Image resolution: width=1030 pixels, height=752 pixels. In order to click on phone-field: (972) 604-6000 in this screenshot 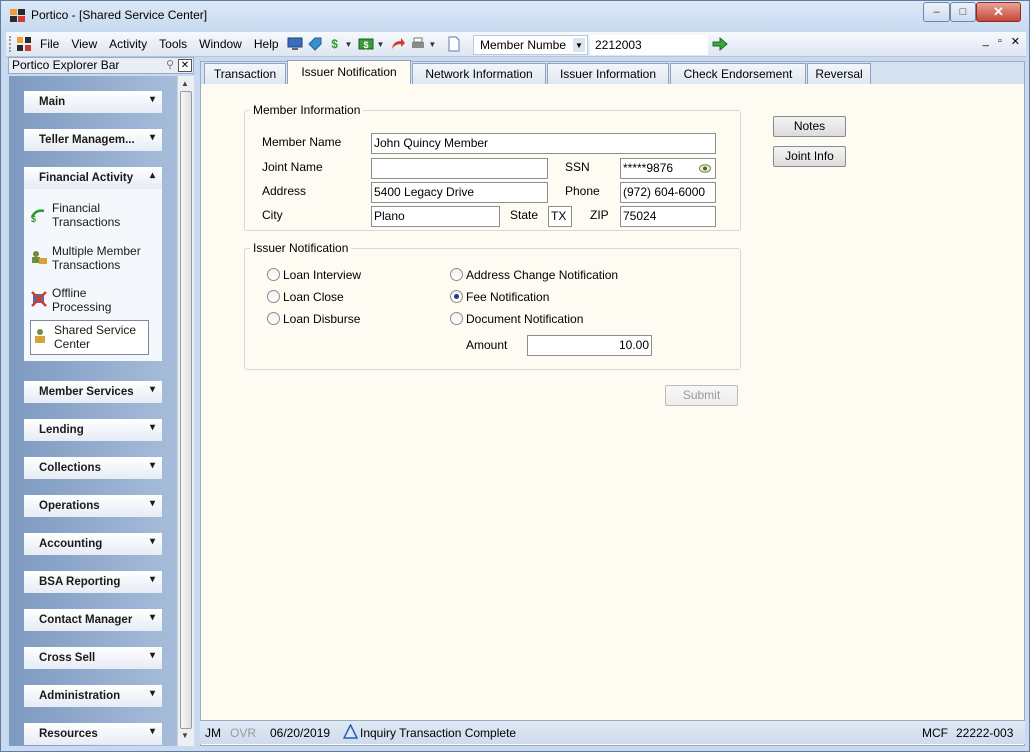, I will do `click(668, 192)`.